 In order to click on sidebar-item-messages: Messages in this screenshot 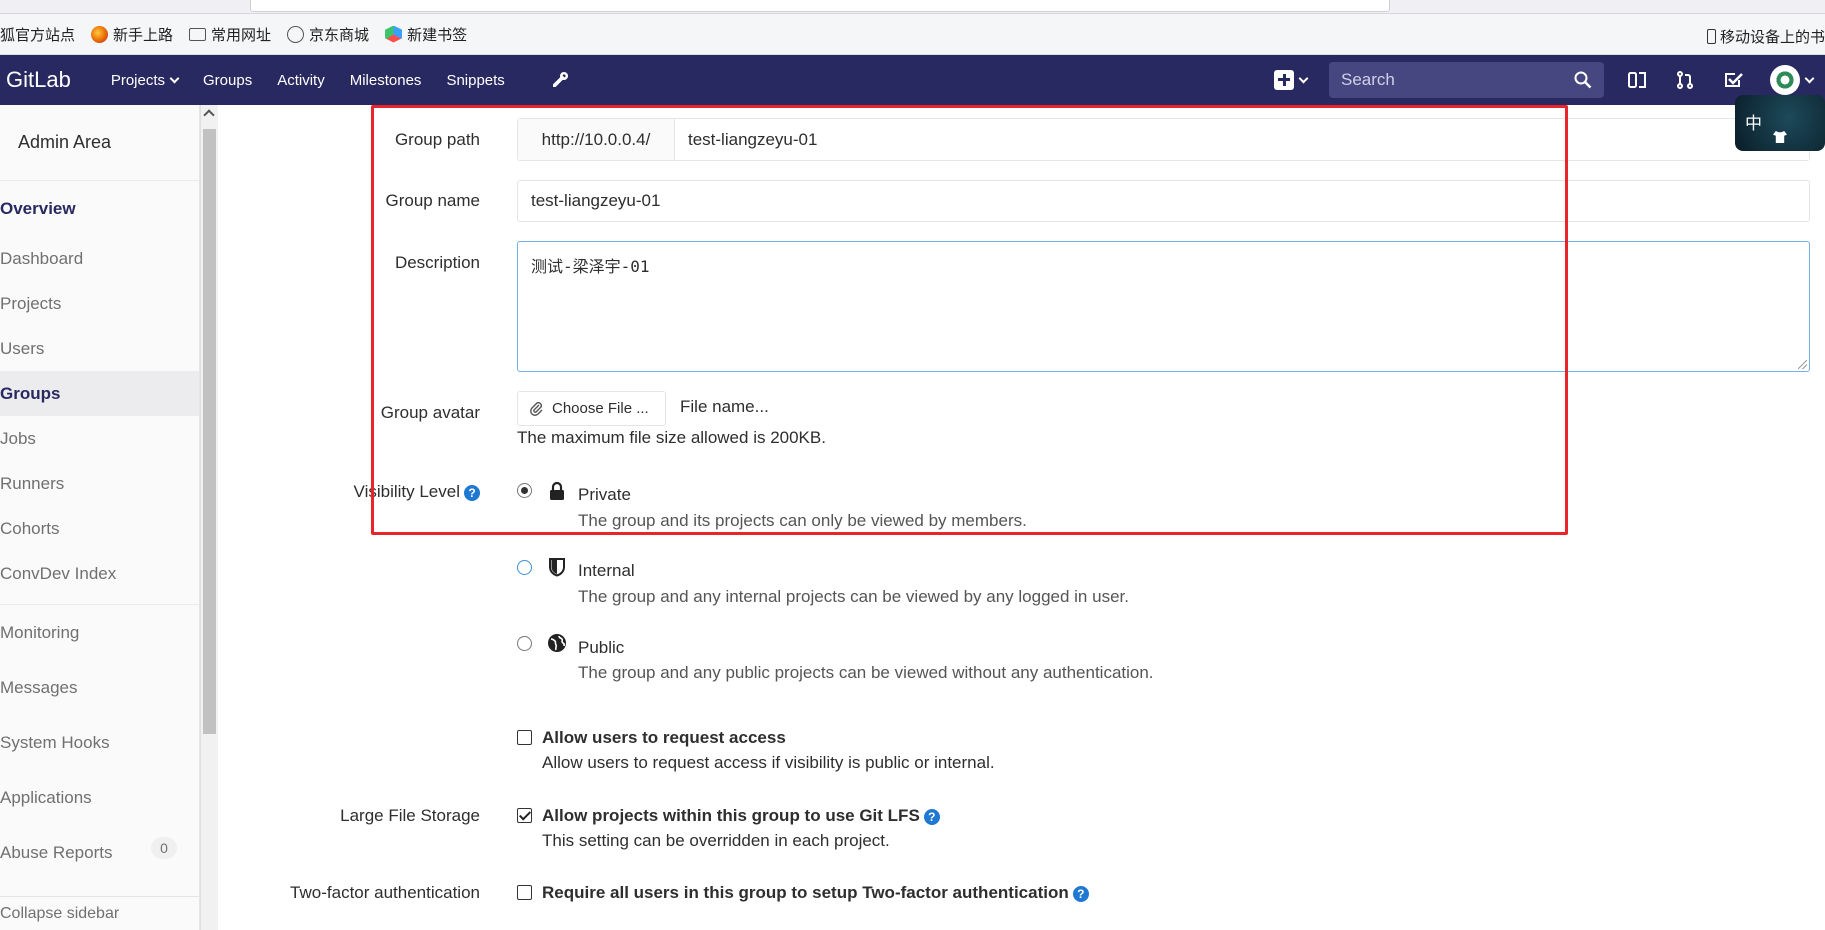, I will do `click(99, 687)`.